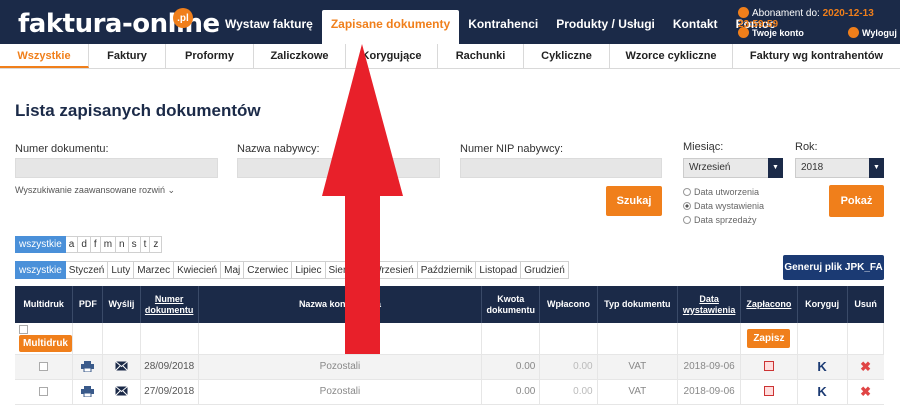 The height and width of the screenshot is (405, 900). I want to click on subscription-label: Abonament do:, so click(786, 13).